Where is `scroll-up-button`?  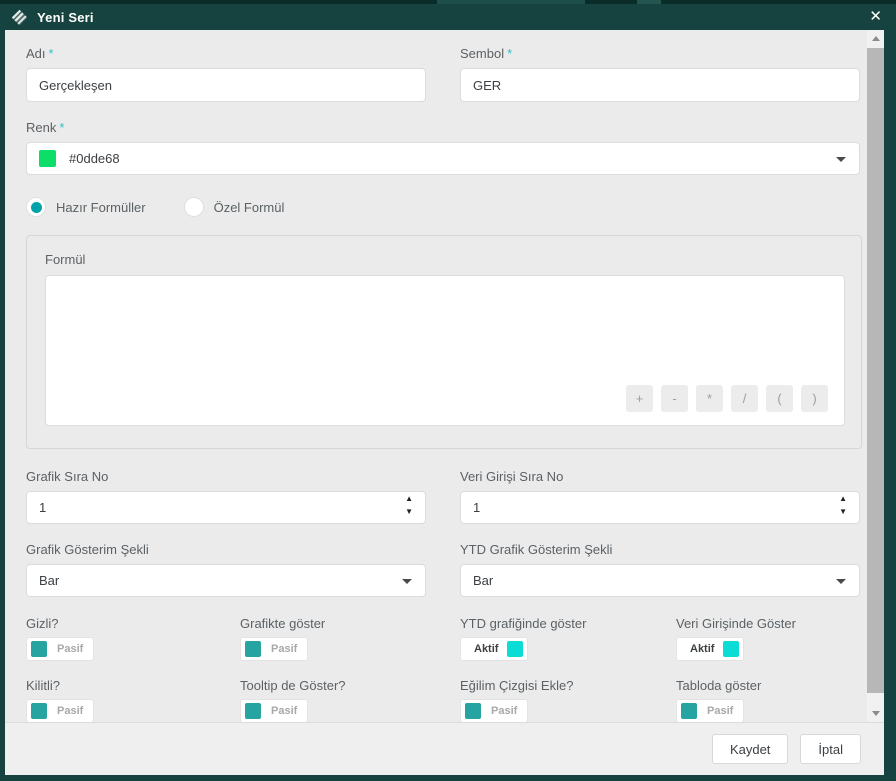
scroll-up-button is located at coordinates (875, 38).